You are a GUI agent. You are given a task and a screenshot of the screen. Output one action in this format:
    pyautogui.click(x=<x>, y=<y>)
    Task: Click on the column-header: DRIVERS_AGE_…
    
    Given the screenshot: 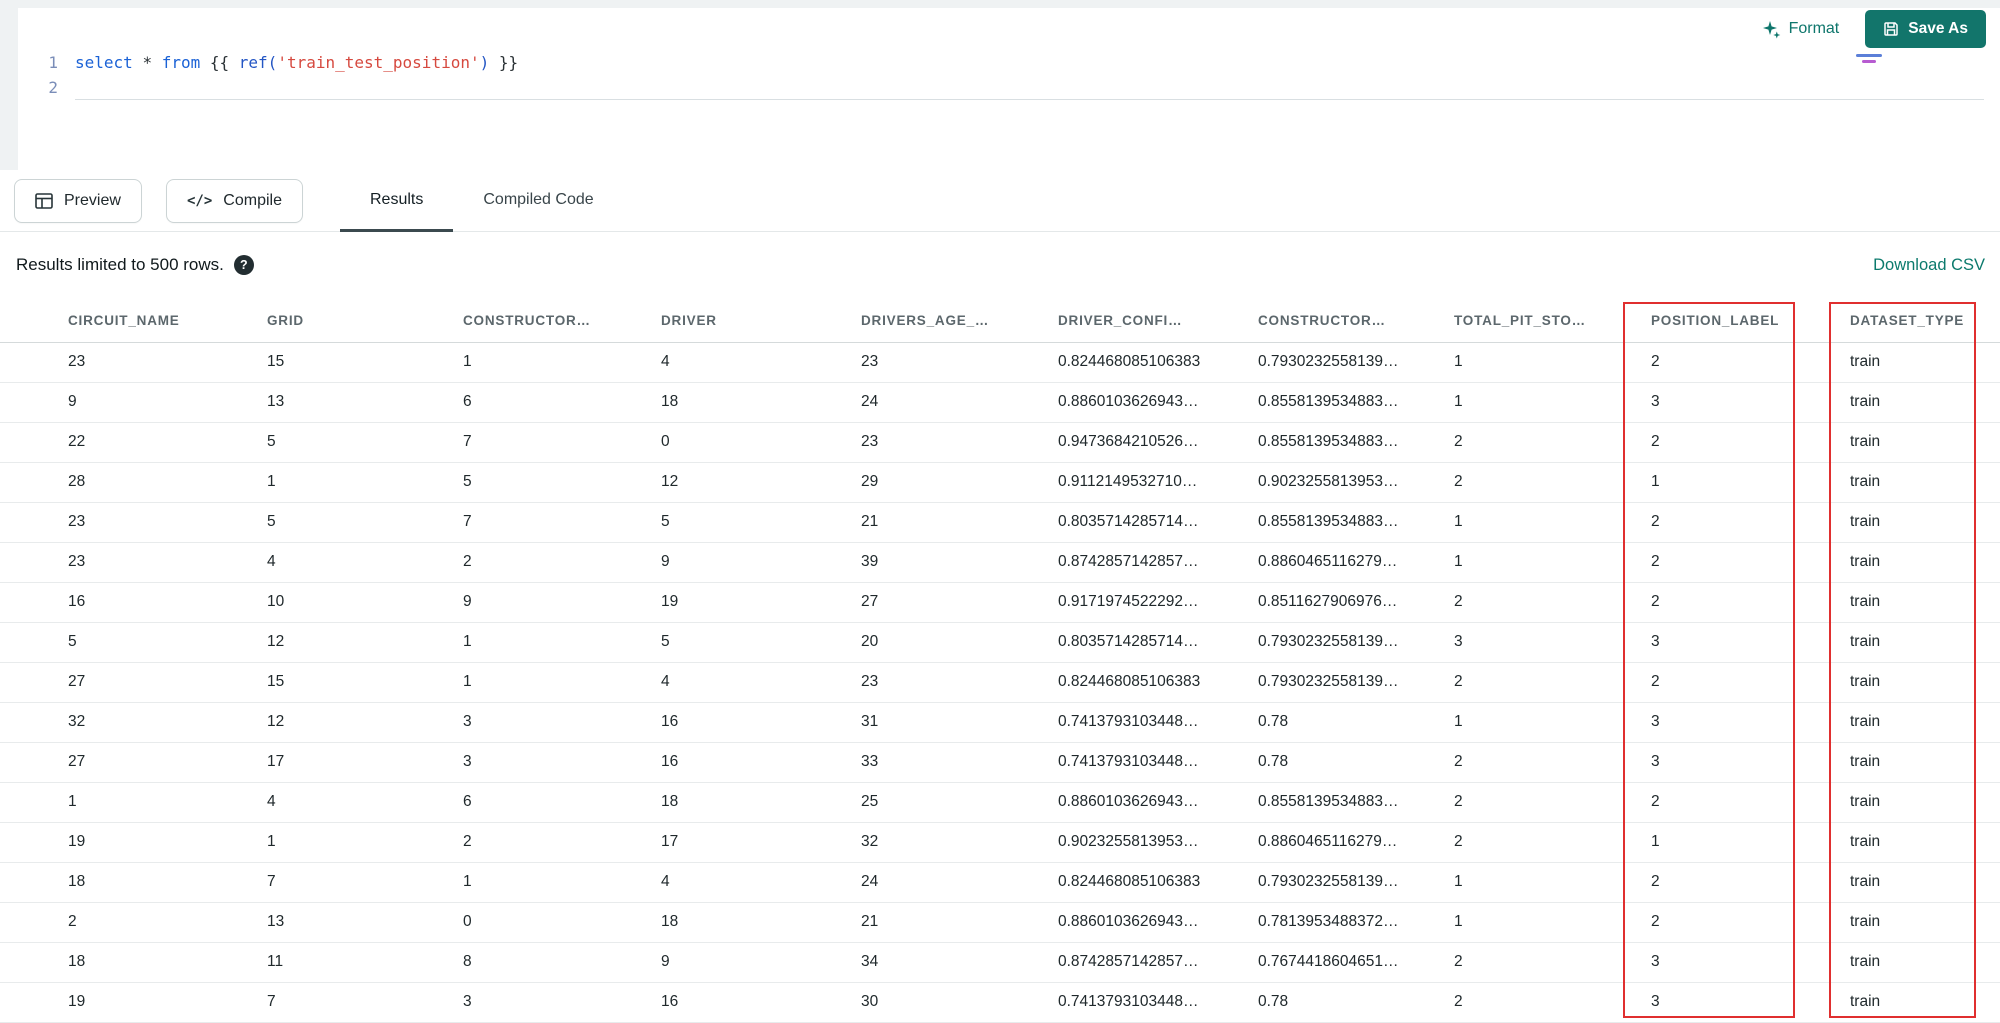 What is the action you would take?
    pyautogui.click(x=940, y=321)
    